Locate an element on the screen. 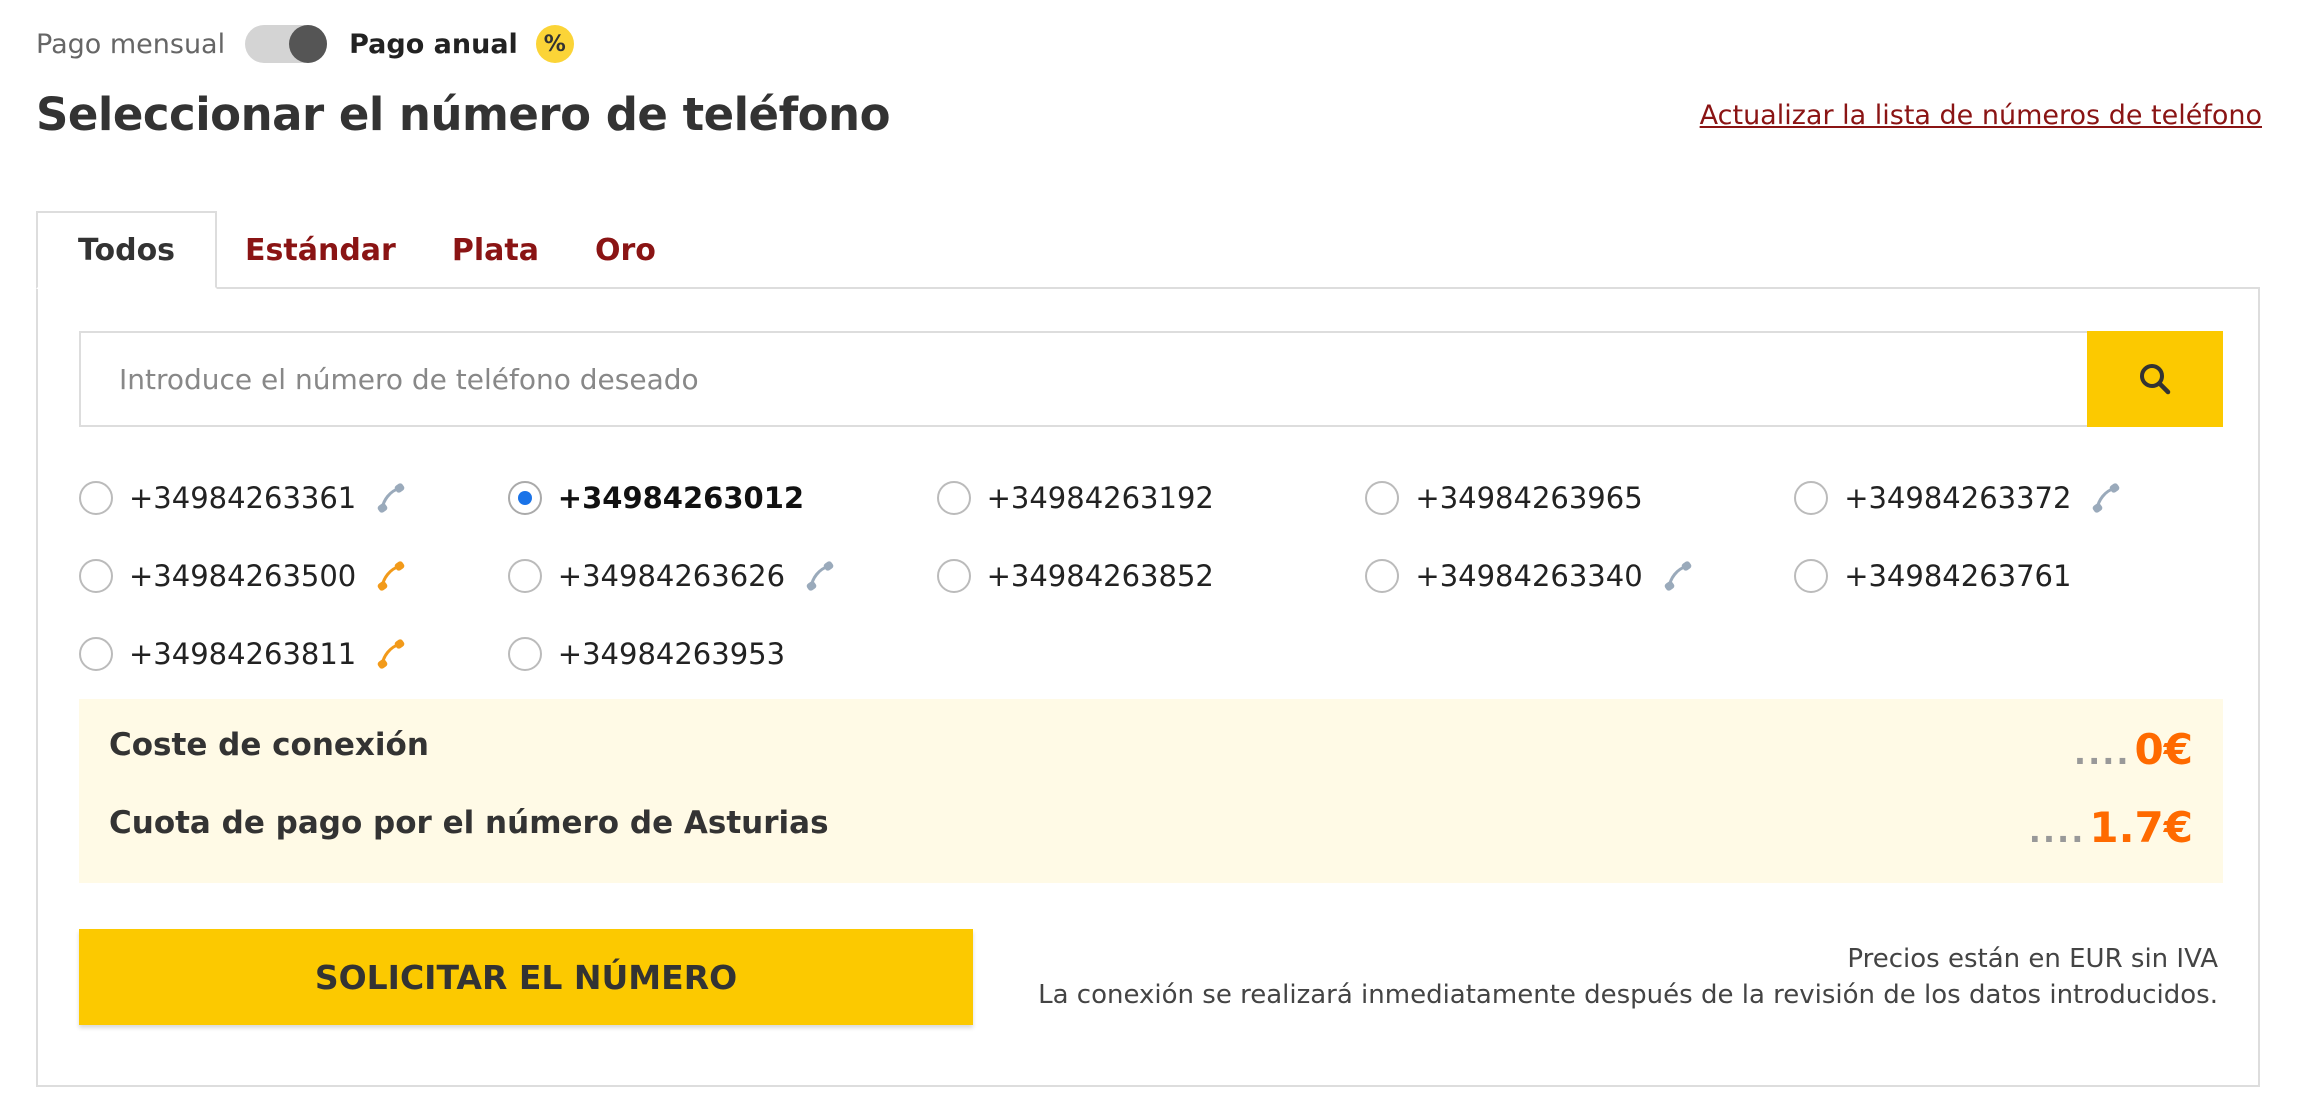  search-box is located at coordinates (1151, 379).